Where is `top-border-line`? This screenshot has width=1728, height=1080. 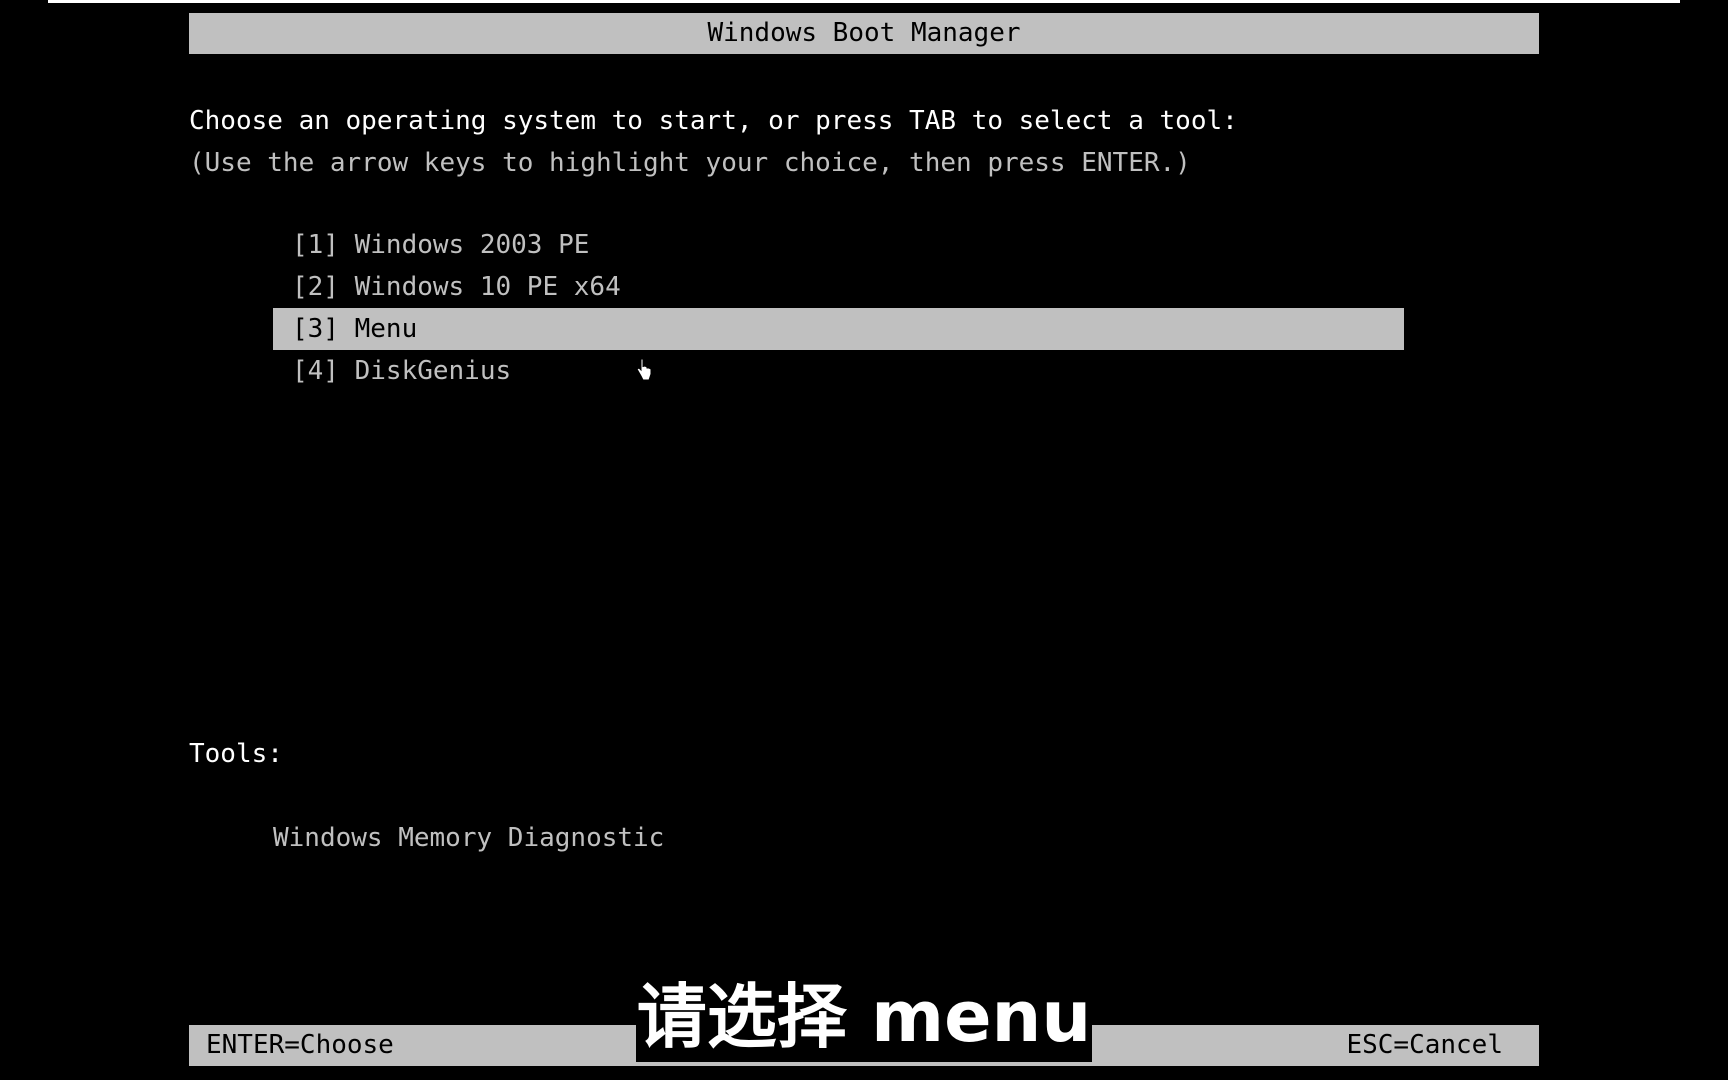
top-border-line is located at coordinates (864, 1).